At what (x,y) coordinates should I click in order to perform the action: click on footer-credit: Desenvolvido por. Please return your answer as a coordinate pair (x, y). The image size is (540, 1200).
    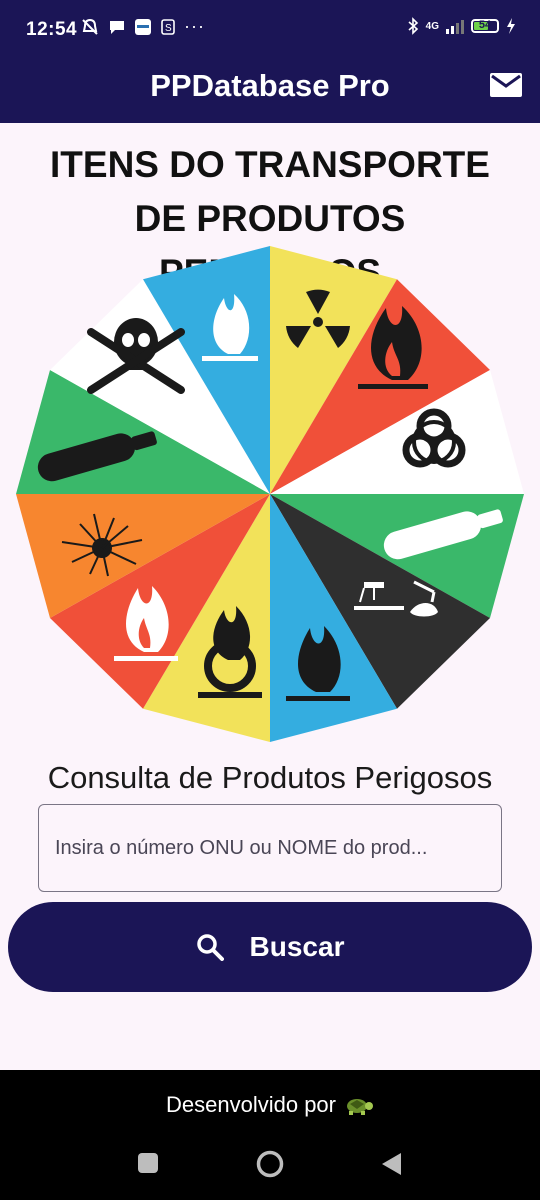
    Looking at the image, I should click on (270, 1105).